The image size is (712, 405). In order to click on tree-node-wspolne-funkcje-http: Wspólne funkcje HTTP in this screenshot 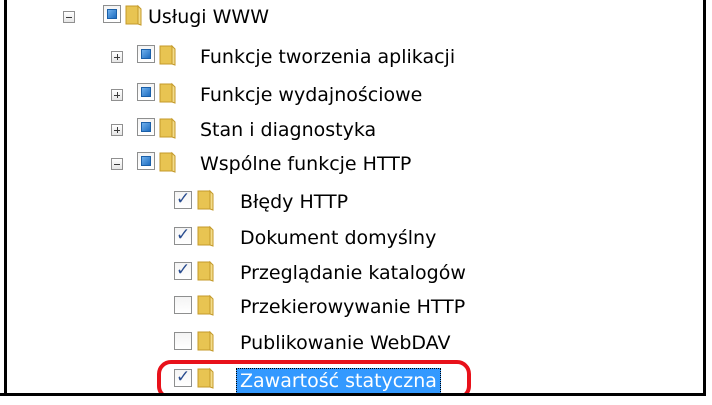, I will do `click(300, 164)`.